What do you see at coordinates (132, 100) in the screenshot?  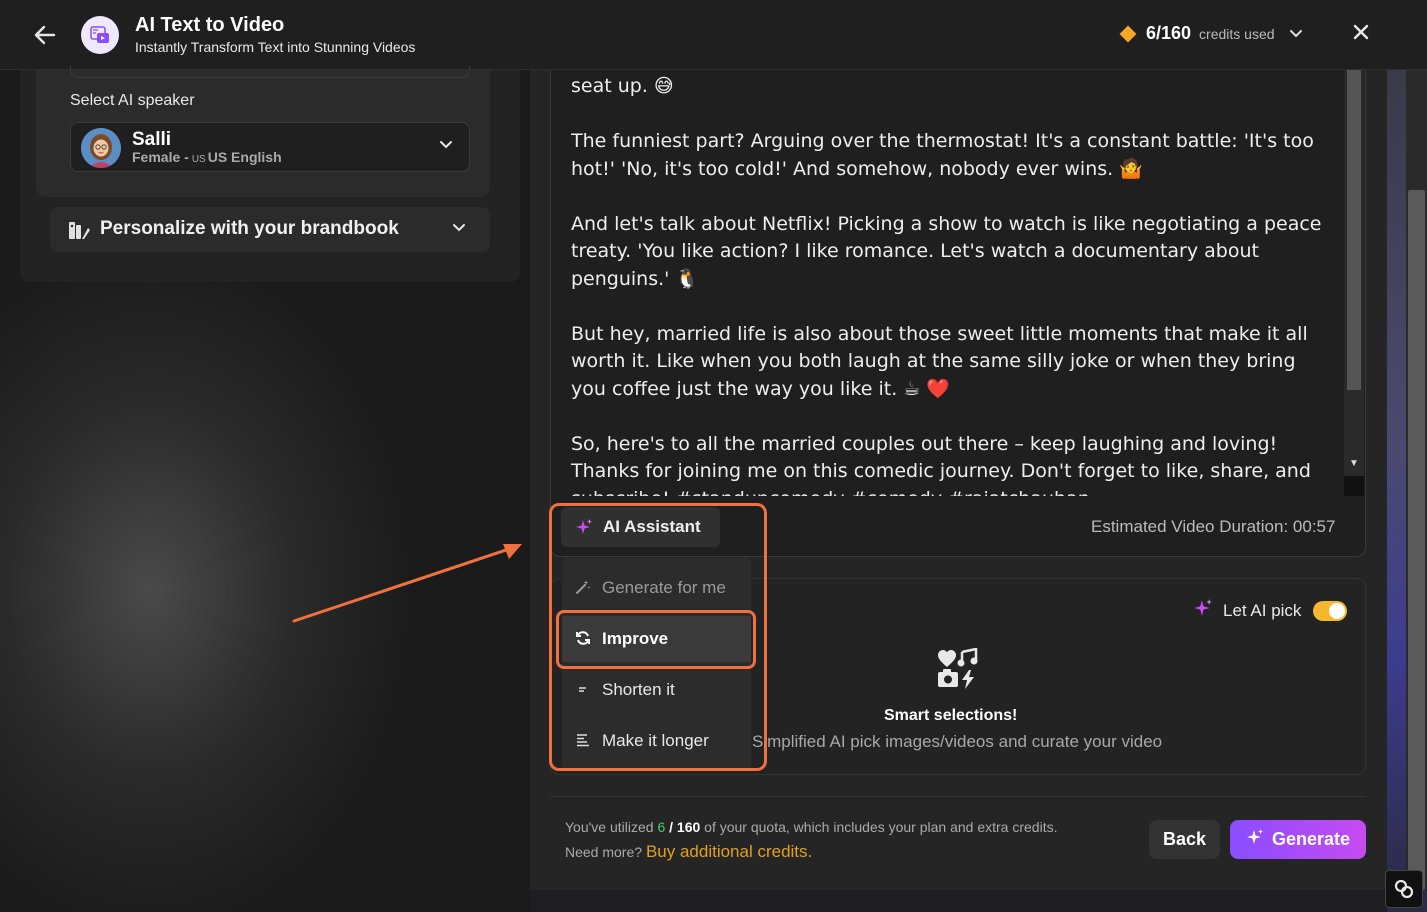 I see `speaker-label: Select AI speaker` at bounding box center [132, 100].